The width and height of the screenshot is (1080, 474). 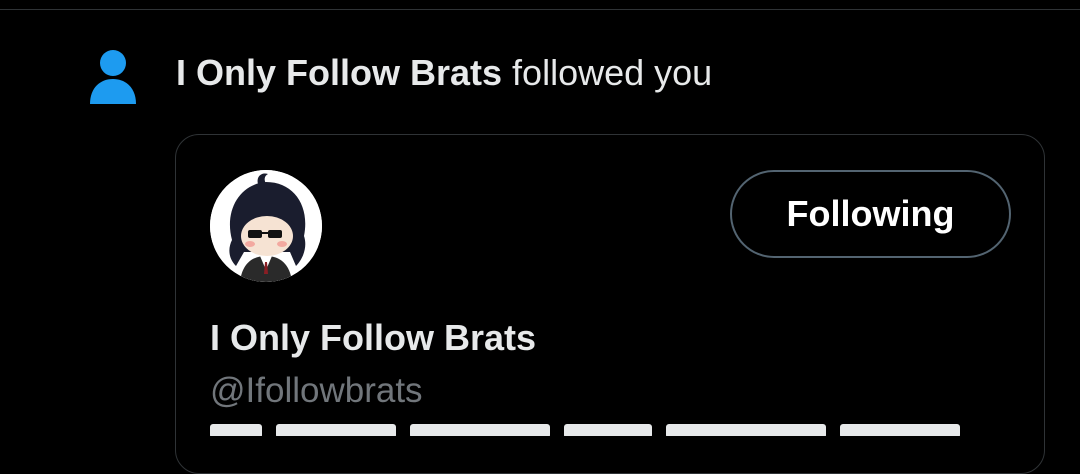 What do you see at coordinates (540, 9) in the screenshot?
I see `top-divider` at bounding box center [540, 9].